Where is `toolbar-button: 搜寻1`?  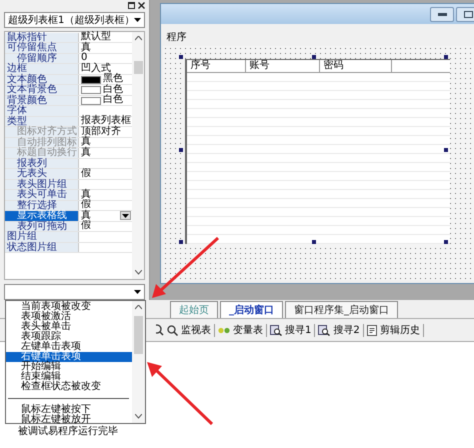
toolbar-button: 搜寻1 is located at coordinates (291, 330).